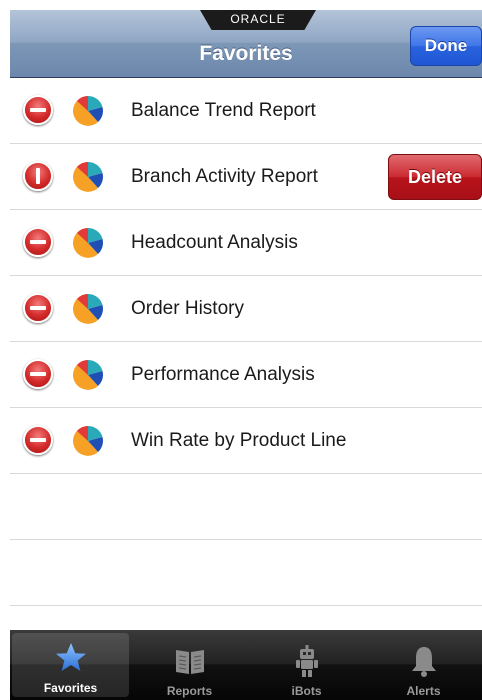 The image size is (482, 700). I want to click on list-item: Balance Trend Report, so click(246, 111).